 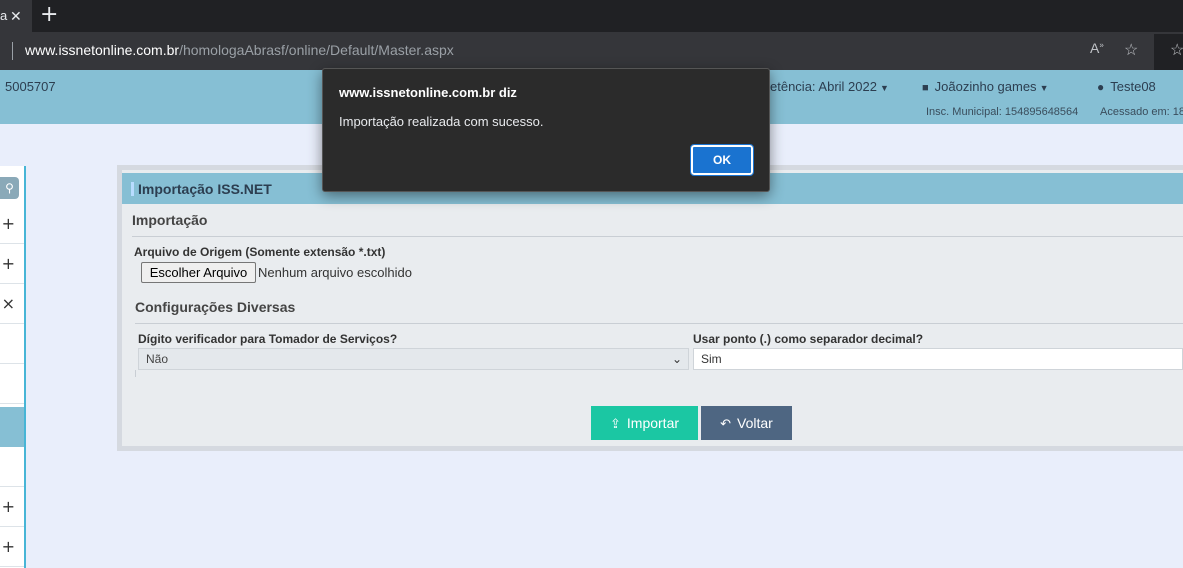 I want to click on digito-value: Não, so click(x=157, y=359).